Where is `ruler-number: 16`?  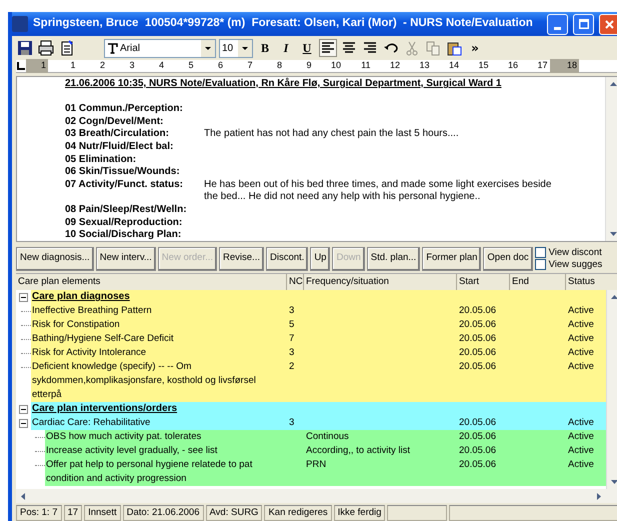
ruler-number: 16 is located at coordinates (512, 65).